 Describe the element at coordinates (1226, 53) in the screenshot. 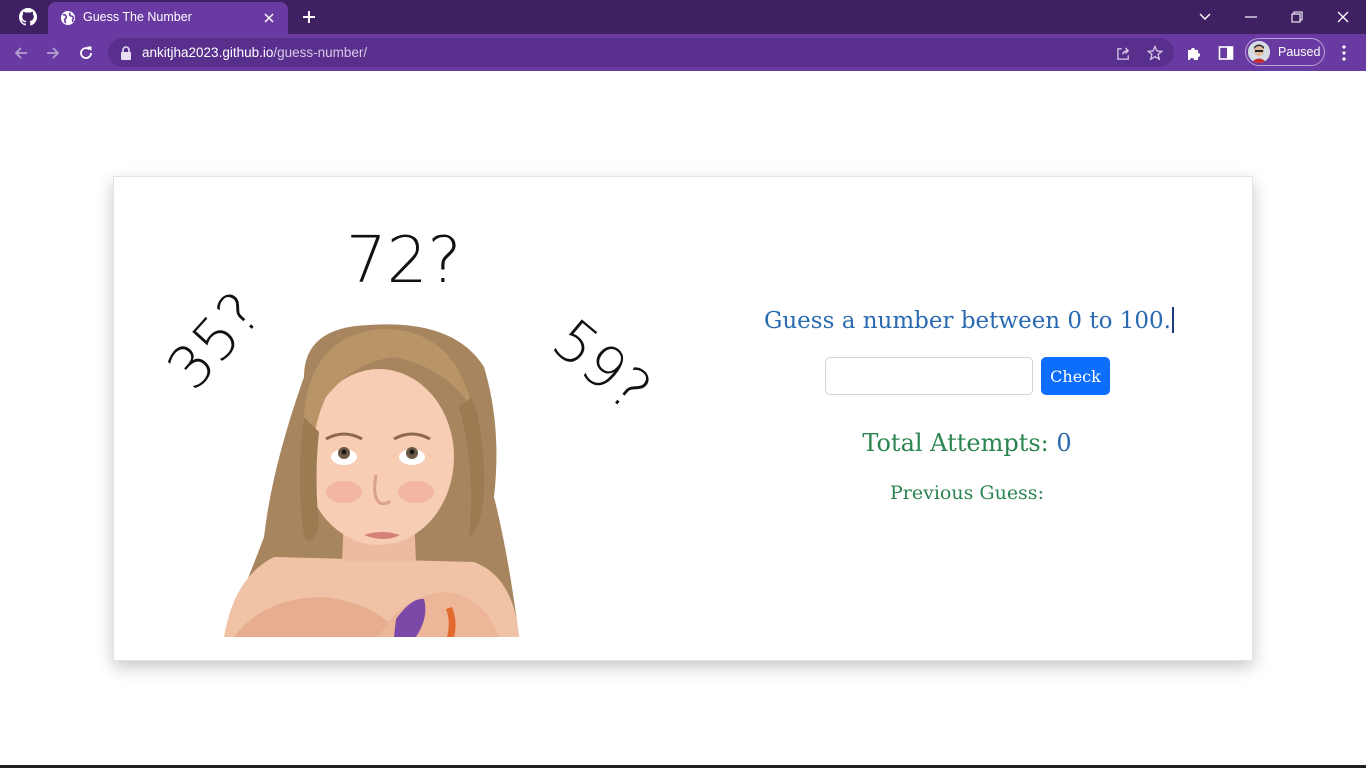

I see `side-panel-icon` at that location.